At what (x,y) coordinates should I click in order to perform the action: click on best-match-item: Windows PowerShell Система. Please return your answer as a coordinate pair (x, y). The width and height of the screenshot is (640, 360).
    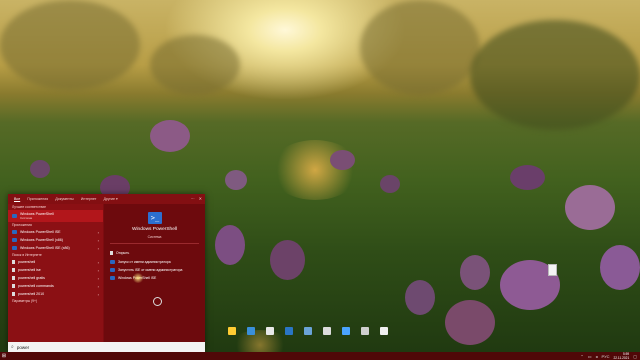
    Looking at the image, I should click on (55, 216).